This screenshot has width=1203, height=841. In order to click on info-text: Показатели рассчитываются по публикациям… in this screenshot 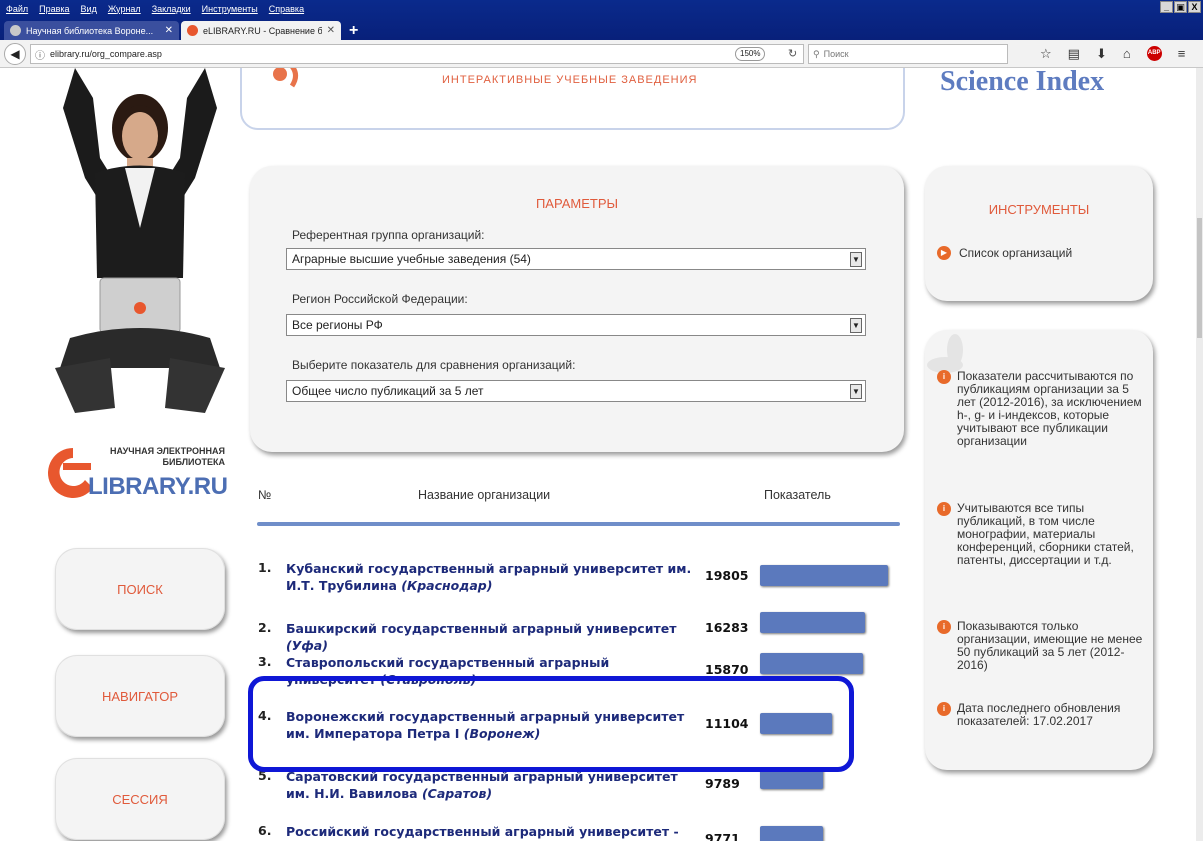, I will do `click(1049, 408)`.